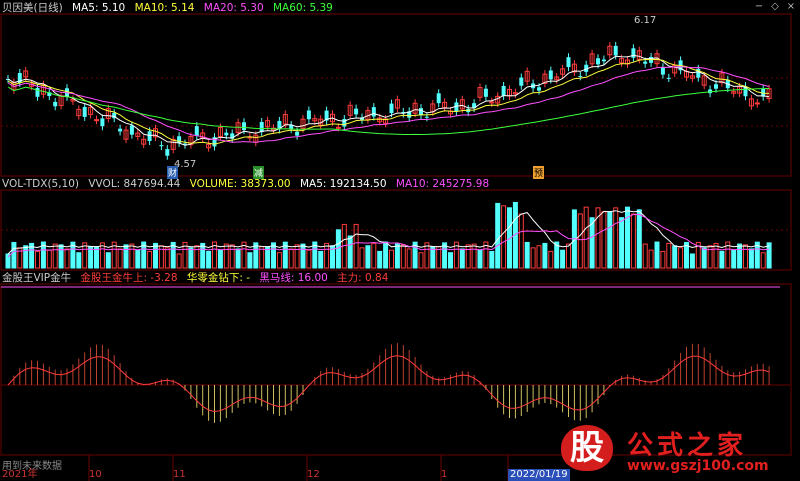 Image resolution: width=800 pixels, height=481 pixels. I want to click on marker-jian: 减, so click(259, 172).